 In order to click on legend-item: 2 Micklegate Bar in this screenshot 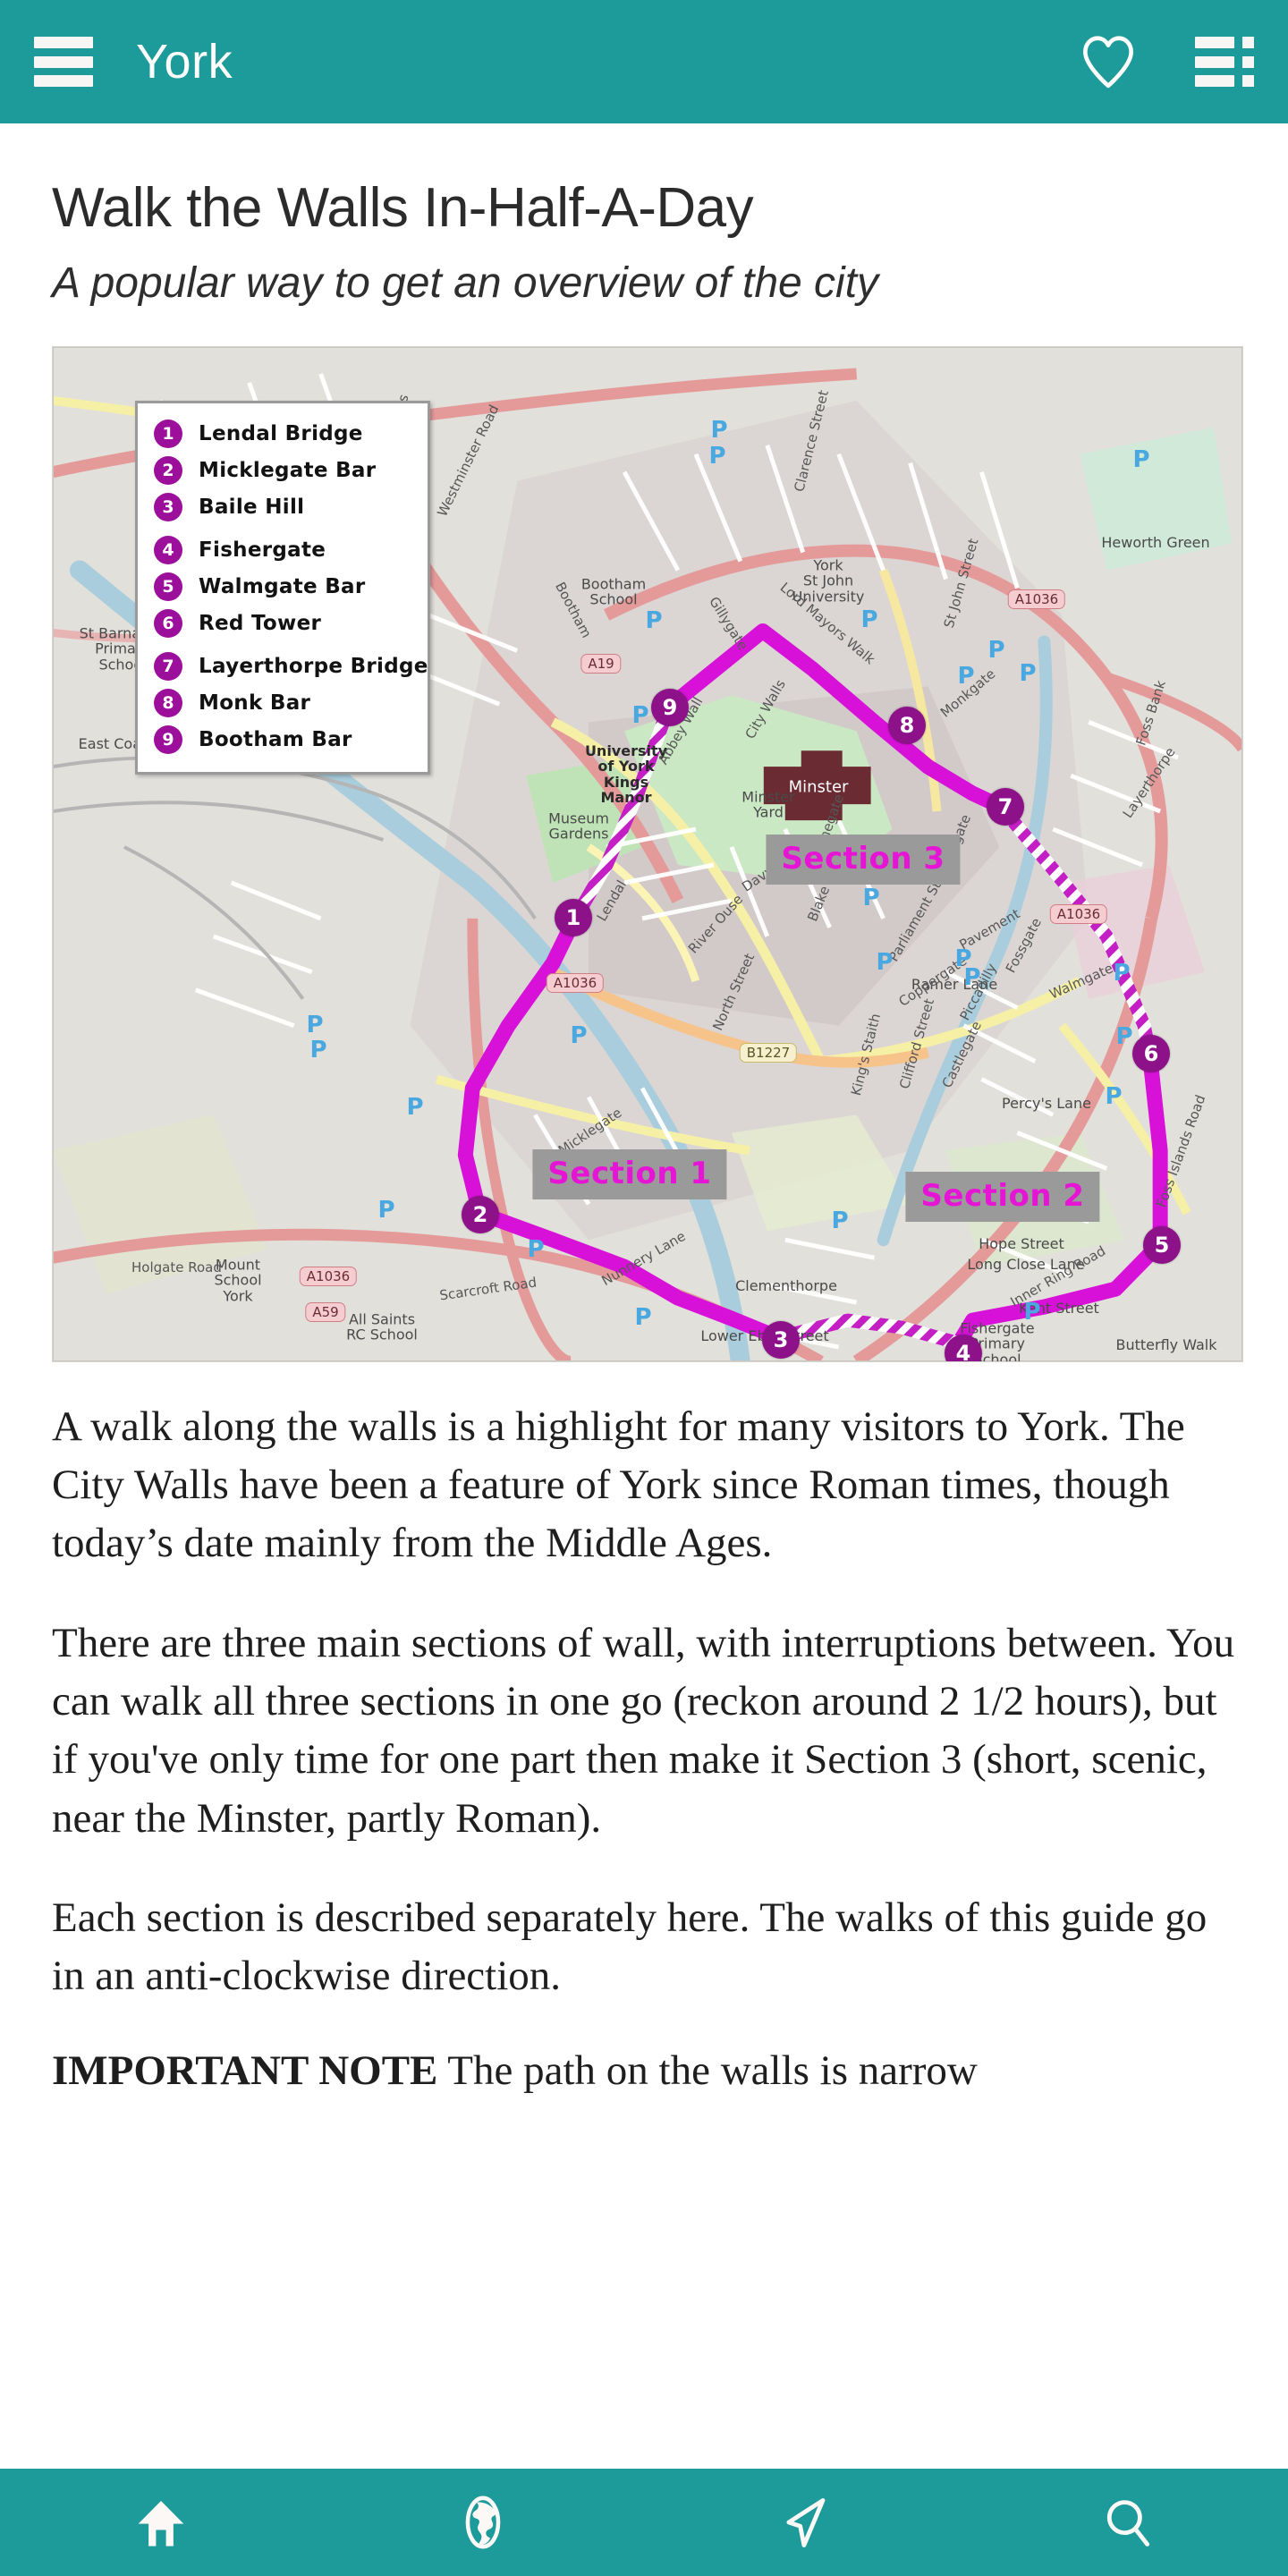, I will do `click(284, 470)`.